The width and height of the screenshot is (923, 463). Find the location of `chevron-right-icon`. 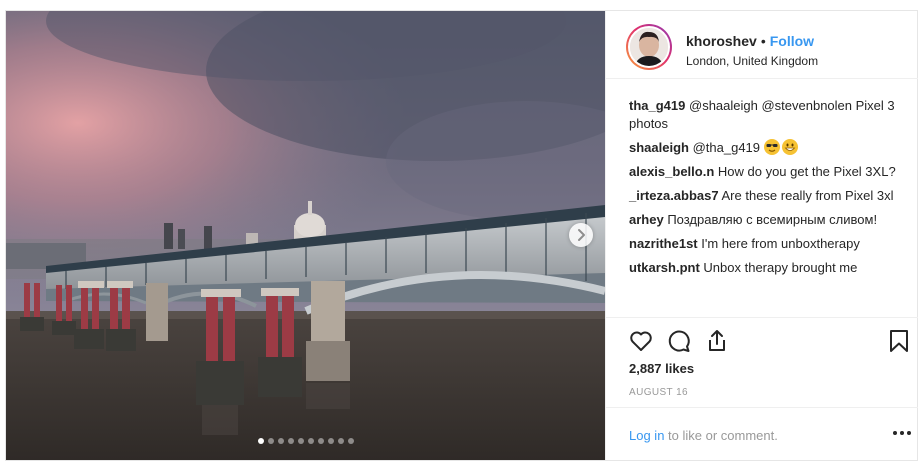

chevron-right-icon is located at coordinates (581, 235).